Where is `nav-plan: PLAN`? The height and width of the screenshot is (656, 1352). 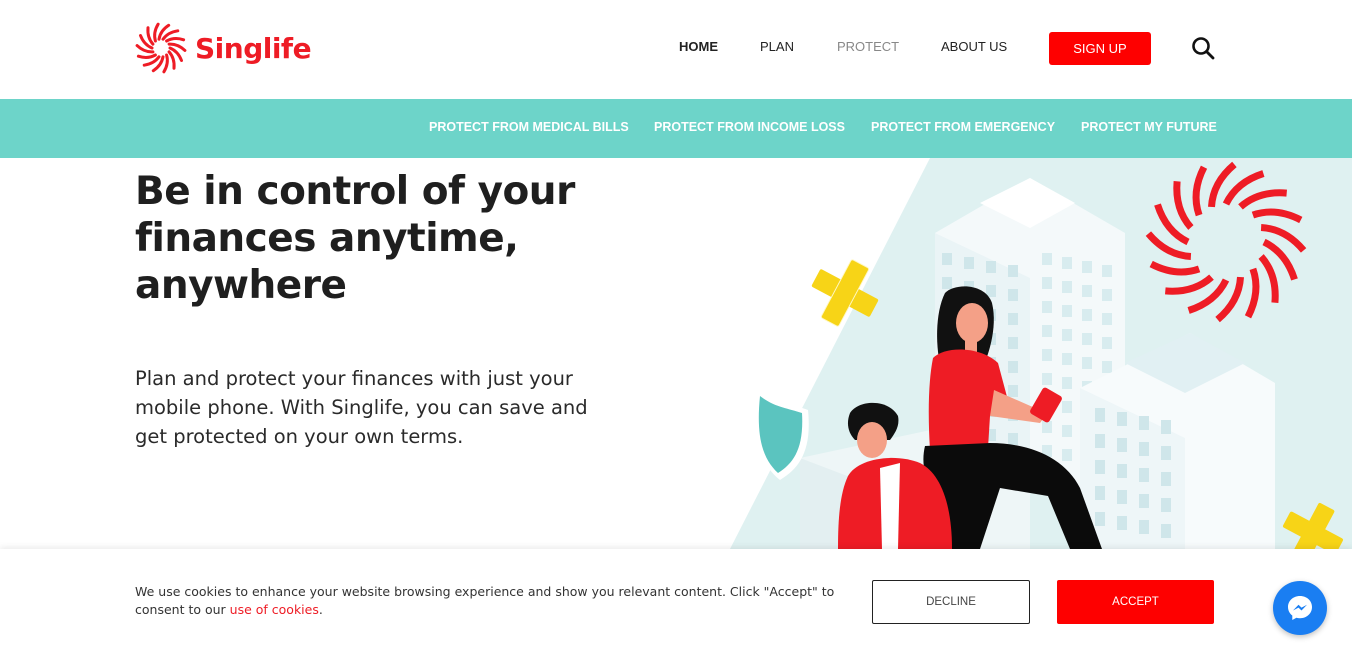
nav-plan: PLAN is located at coordinates (777, 46).